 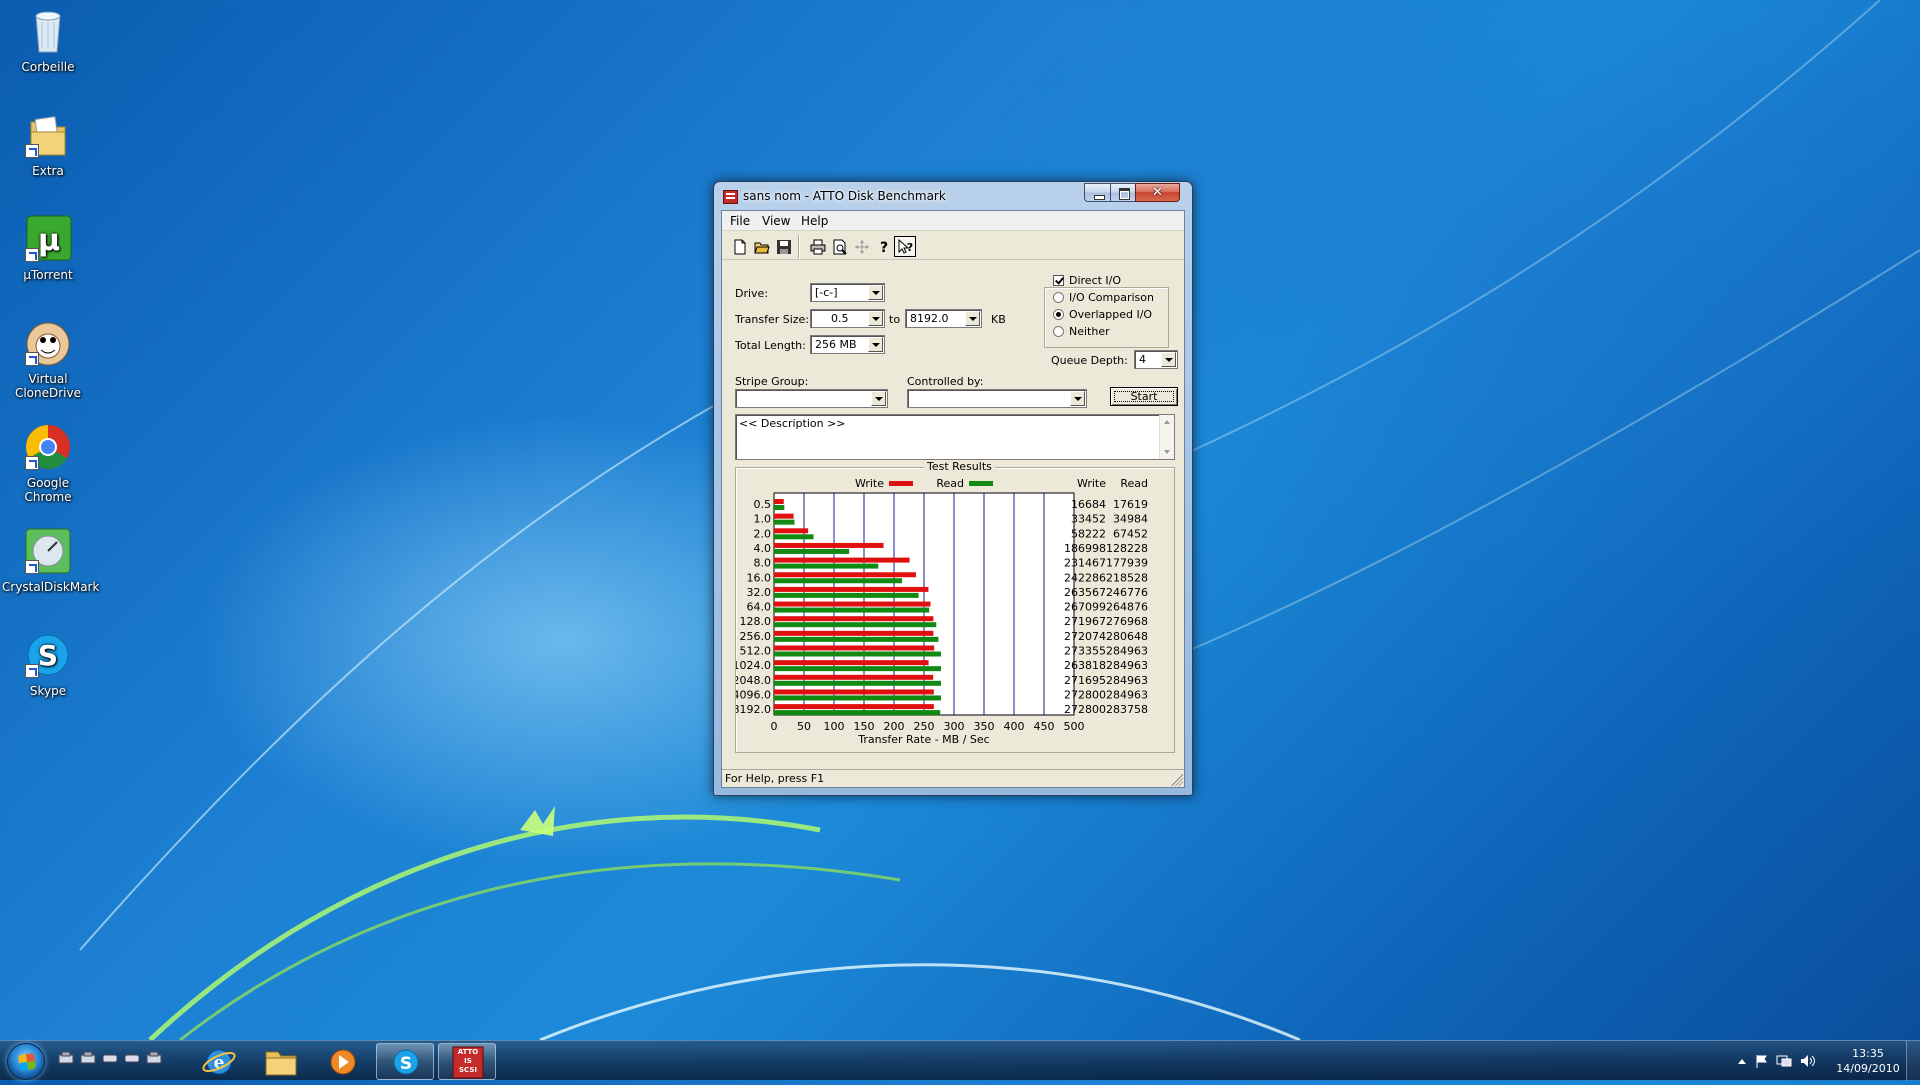 What do you see at coordinates (740, 221) in the screenshot?
I see `menu-file: File` at bounding box center [740, 221].